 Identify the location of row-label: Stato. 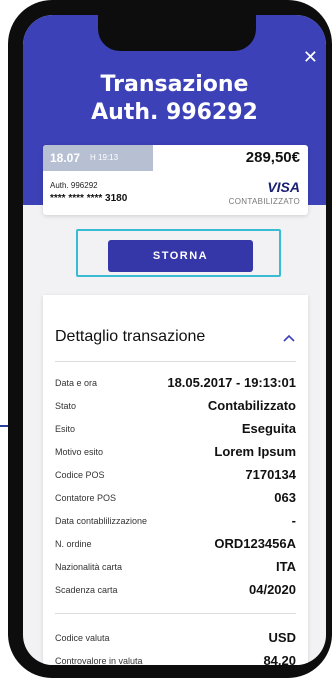
(66, 406).